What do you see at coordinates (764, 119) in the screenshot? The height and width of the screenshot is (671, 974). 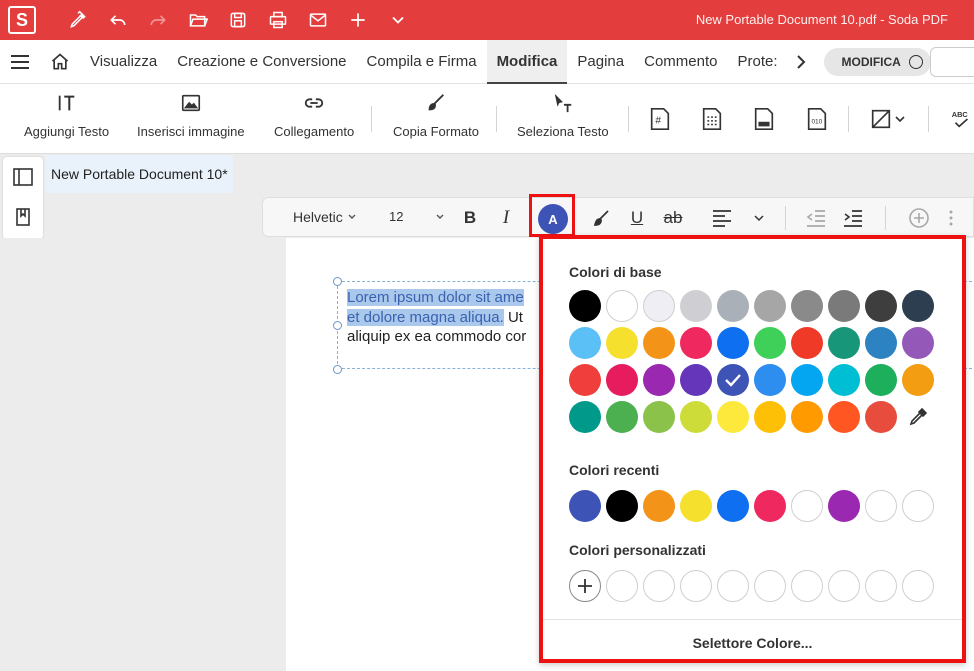 I see `header-footer-icon` at bounding box center [764, 119].